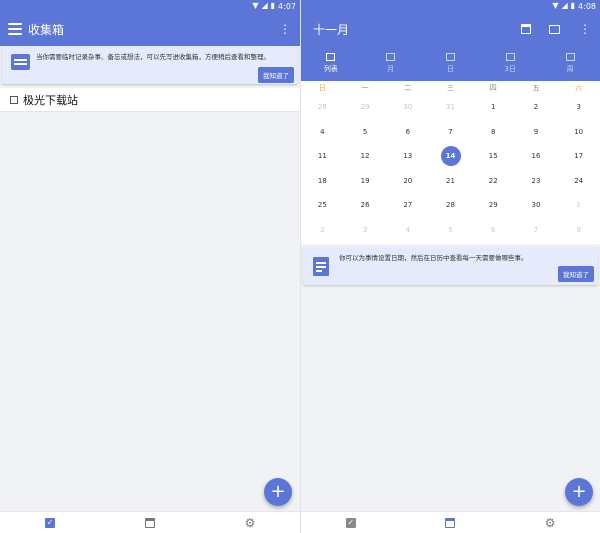 The width and height of the screenshot is (600, 533). I want to click on page-title: 十一月, so click(331, 29).